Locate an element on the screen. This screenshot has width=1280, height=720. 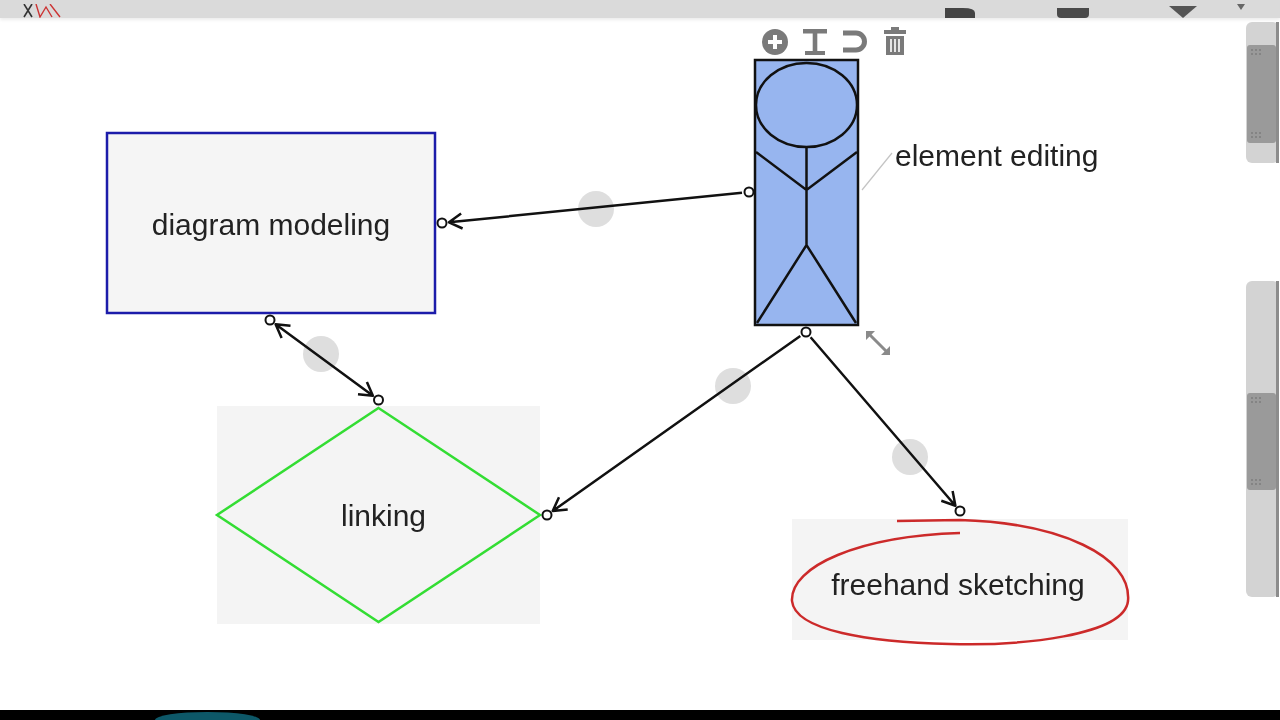
hook-icon is located at coordinates (855, 41).